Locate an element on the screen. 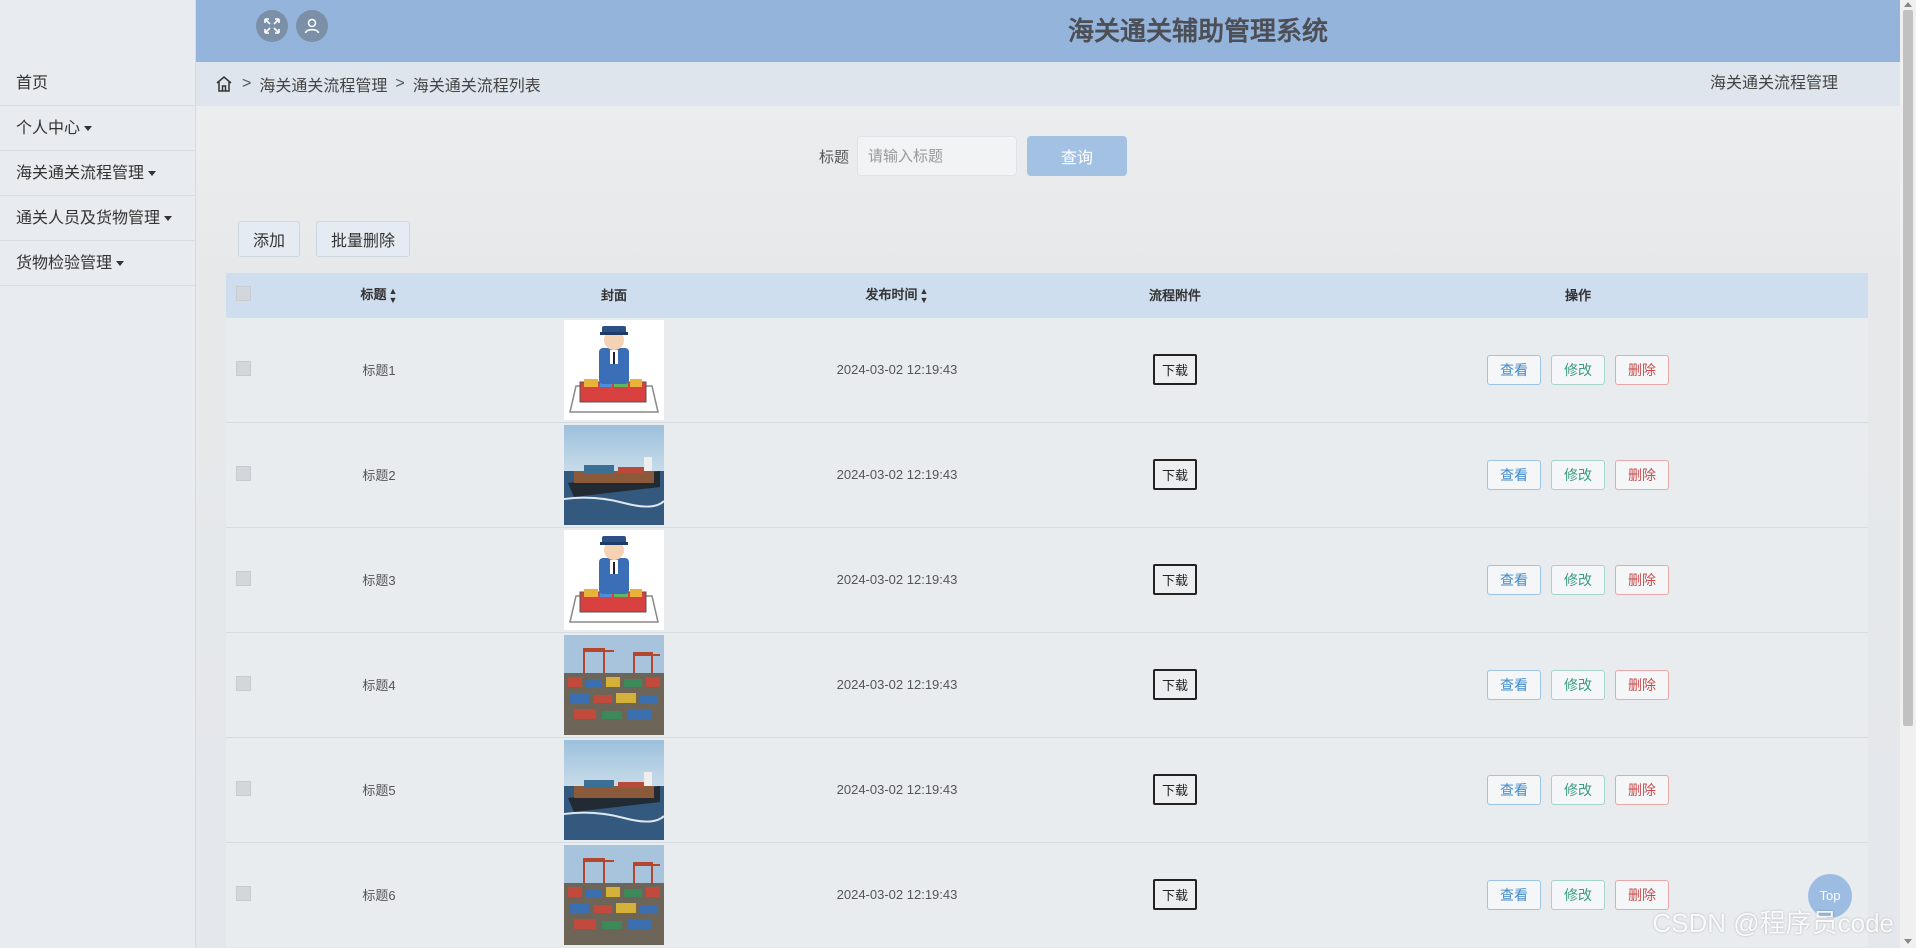 The image size is (1916, 948). sidebar-item-customs-process: 海关通关流程管理 is located at coordinates (98, 173).